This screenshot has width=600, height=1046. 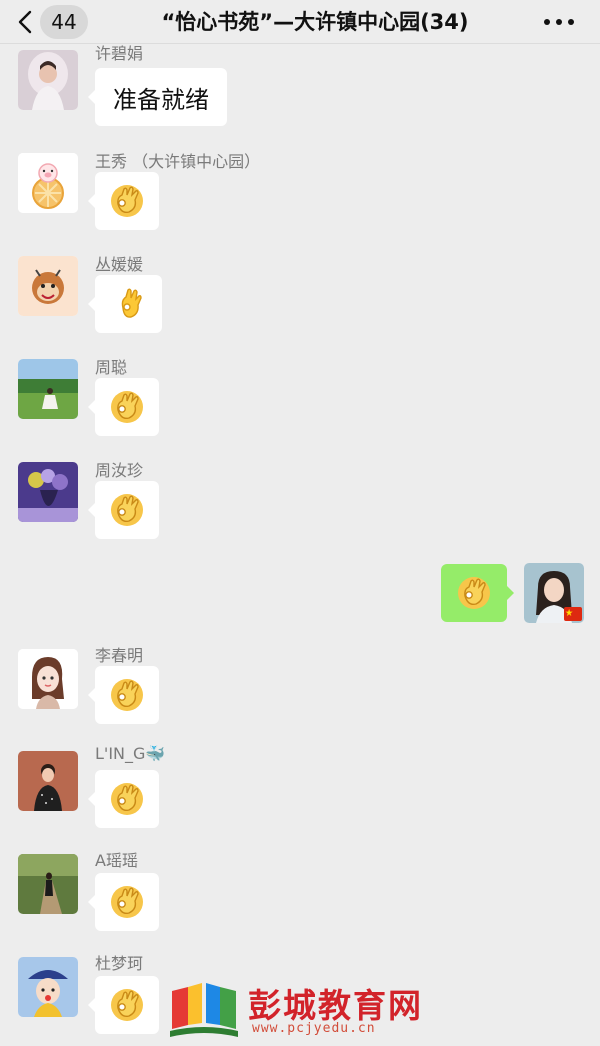 I want to click on cartoon-girl-icon, so click(x=48, y=679).